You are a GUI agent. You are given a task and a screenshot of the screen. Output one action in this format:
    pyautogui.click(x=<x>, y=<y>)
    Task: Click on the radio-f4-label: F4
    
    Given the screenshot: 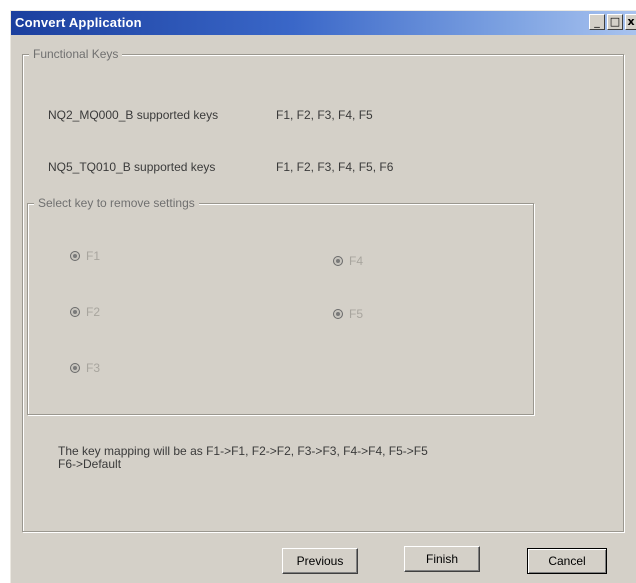 What is the action you would take?
    pyautogui.click(x=356, y=261)
    